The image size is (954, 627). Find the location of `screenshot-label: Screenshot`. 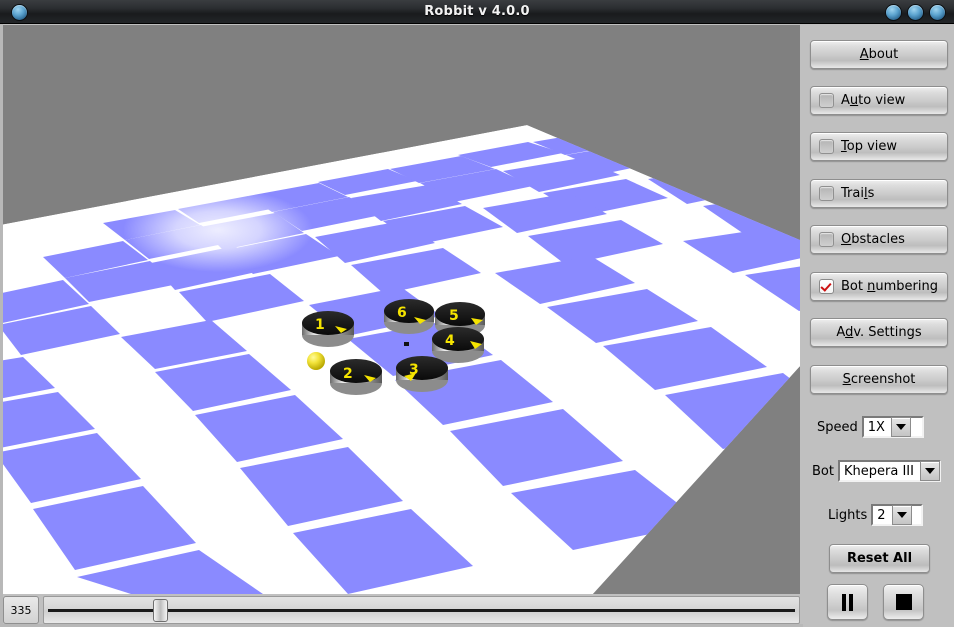

screenshot-label: Screenshot is located at coordinates (879, 379).